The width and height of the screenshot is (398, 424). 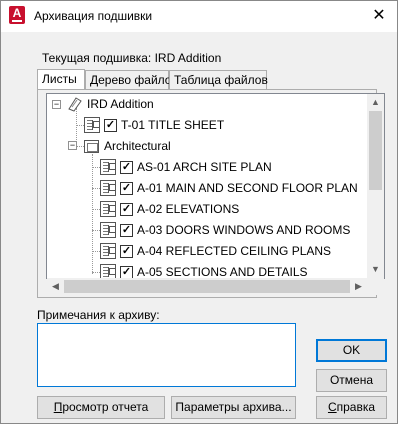 I want to click on subset-folder-icon, so click(x=91, y=146).